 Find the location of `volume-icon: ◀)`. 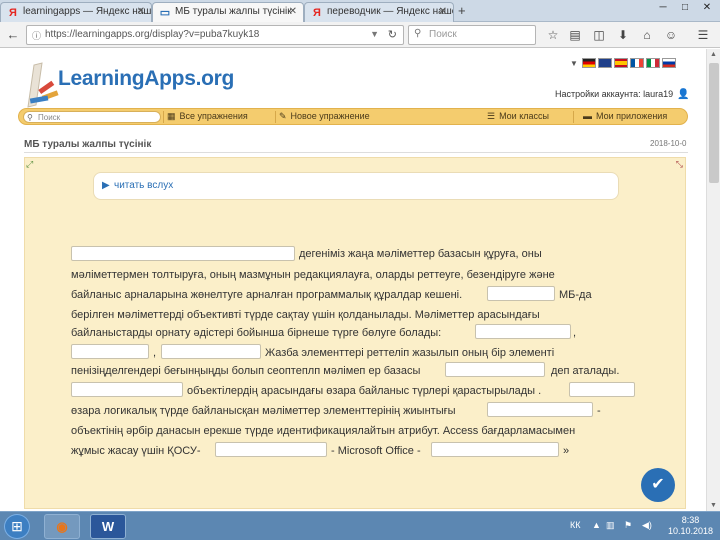

volume-icon: ◀) is located at coordinates (647, 525).